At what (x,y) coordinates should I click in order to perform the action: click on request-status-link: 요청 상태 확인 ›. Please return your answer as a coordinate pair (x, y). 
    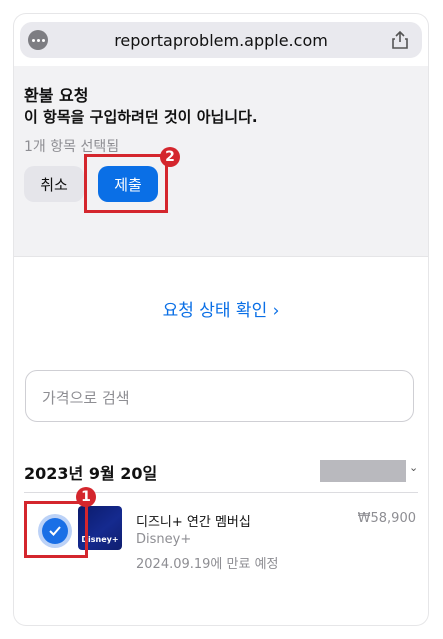
    Looking at the image, I should click on (221, 308).